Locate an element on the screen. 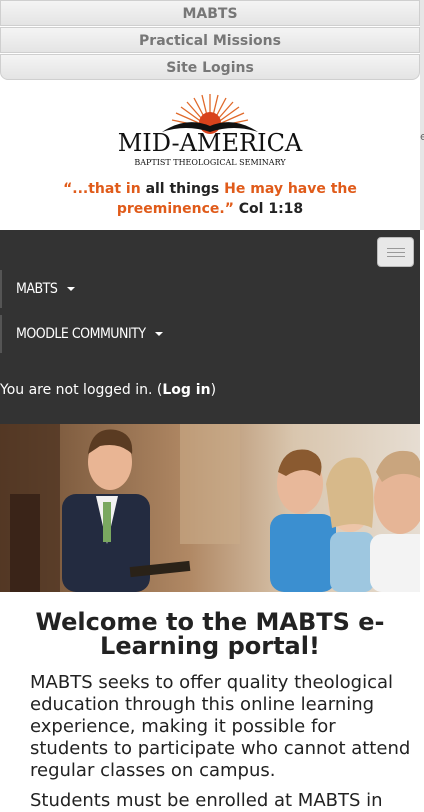 This screenshot has width=424, height=812. login-info: You are not logged in. (Log in) is located at coordinates (108, 390).